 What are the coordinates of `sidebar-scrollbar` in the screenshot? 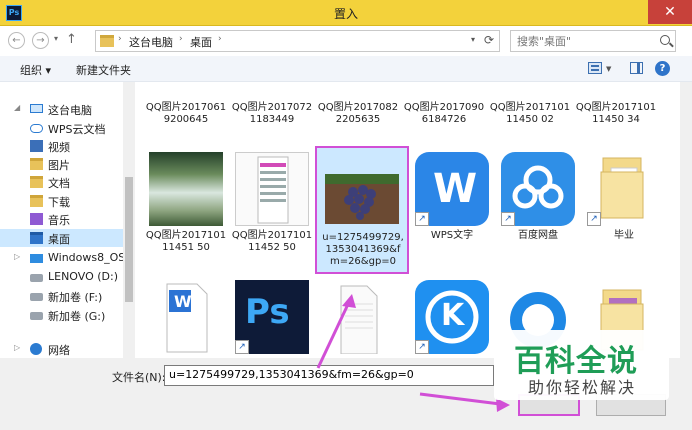 It's located at (129, 220).